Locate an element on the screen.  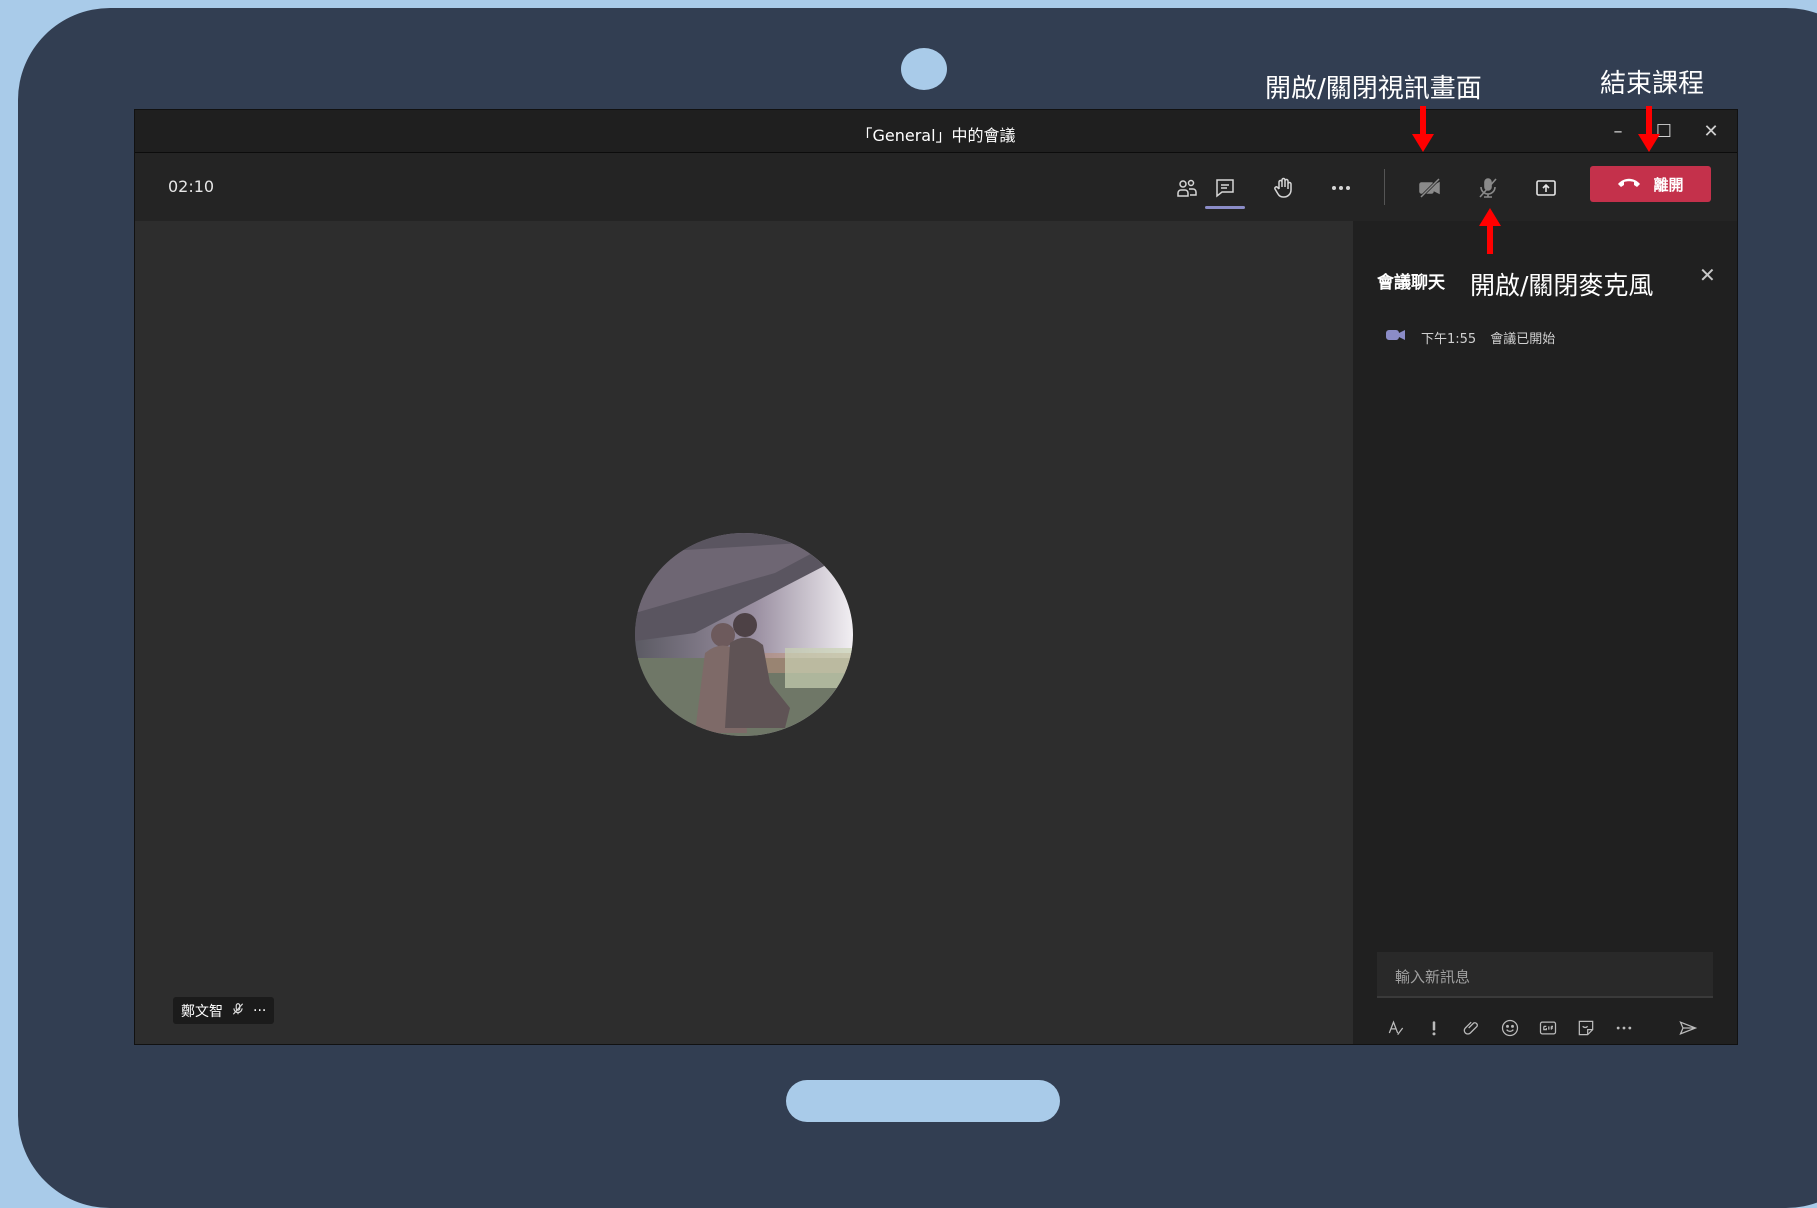
hang-up-icon is located at coordinates (1629, 184).